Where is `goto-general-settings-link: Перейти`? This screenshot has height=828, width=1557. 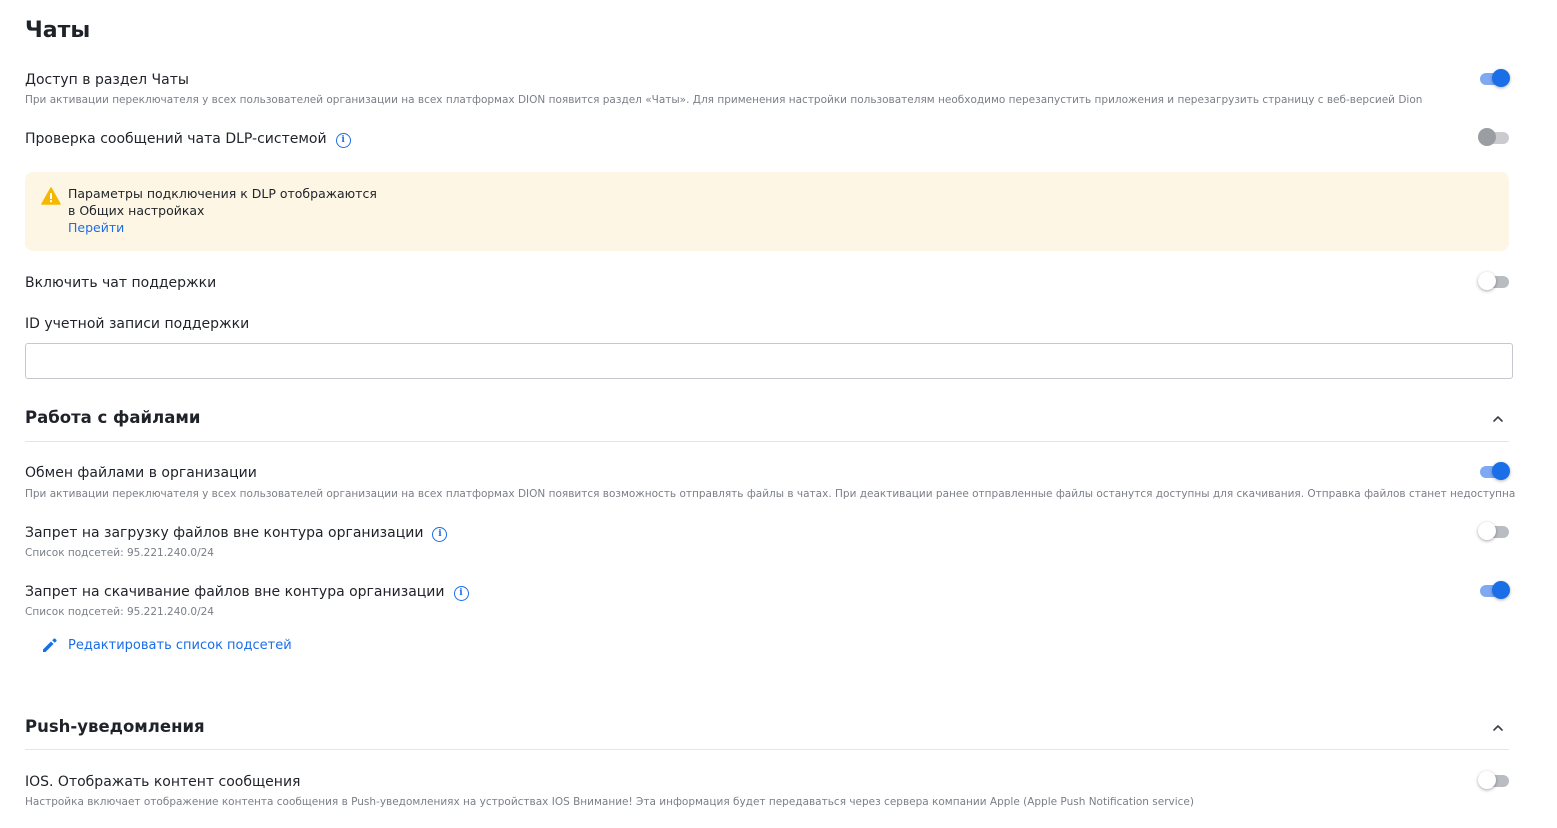
goto-general-settings-link: Перейти is located at coordinates (222, 227).